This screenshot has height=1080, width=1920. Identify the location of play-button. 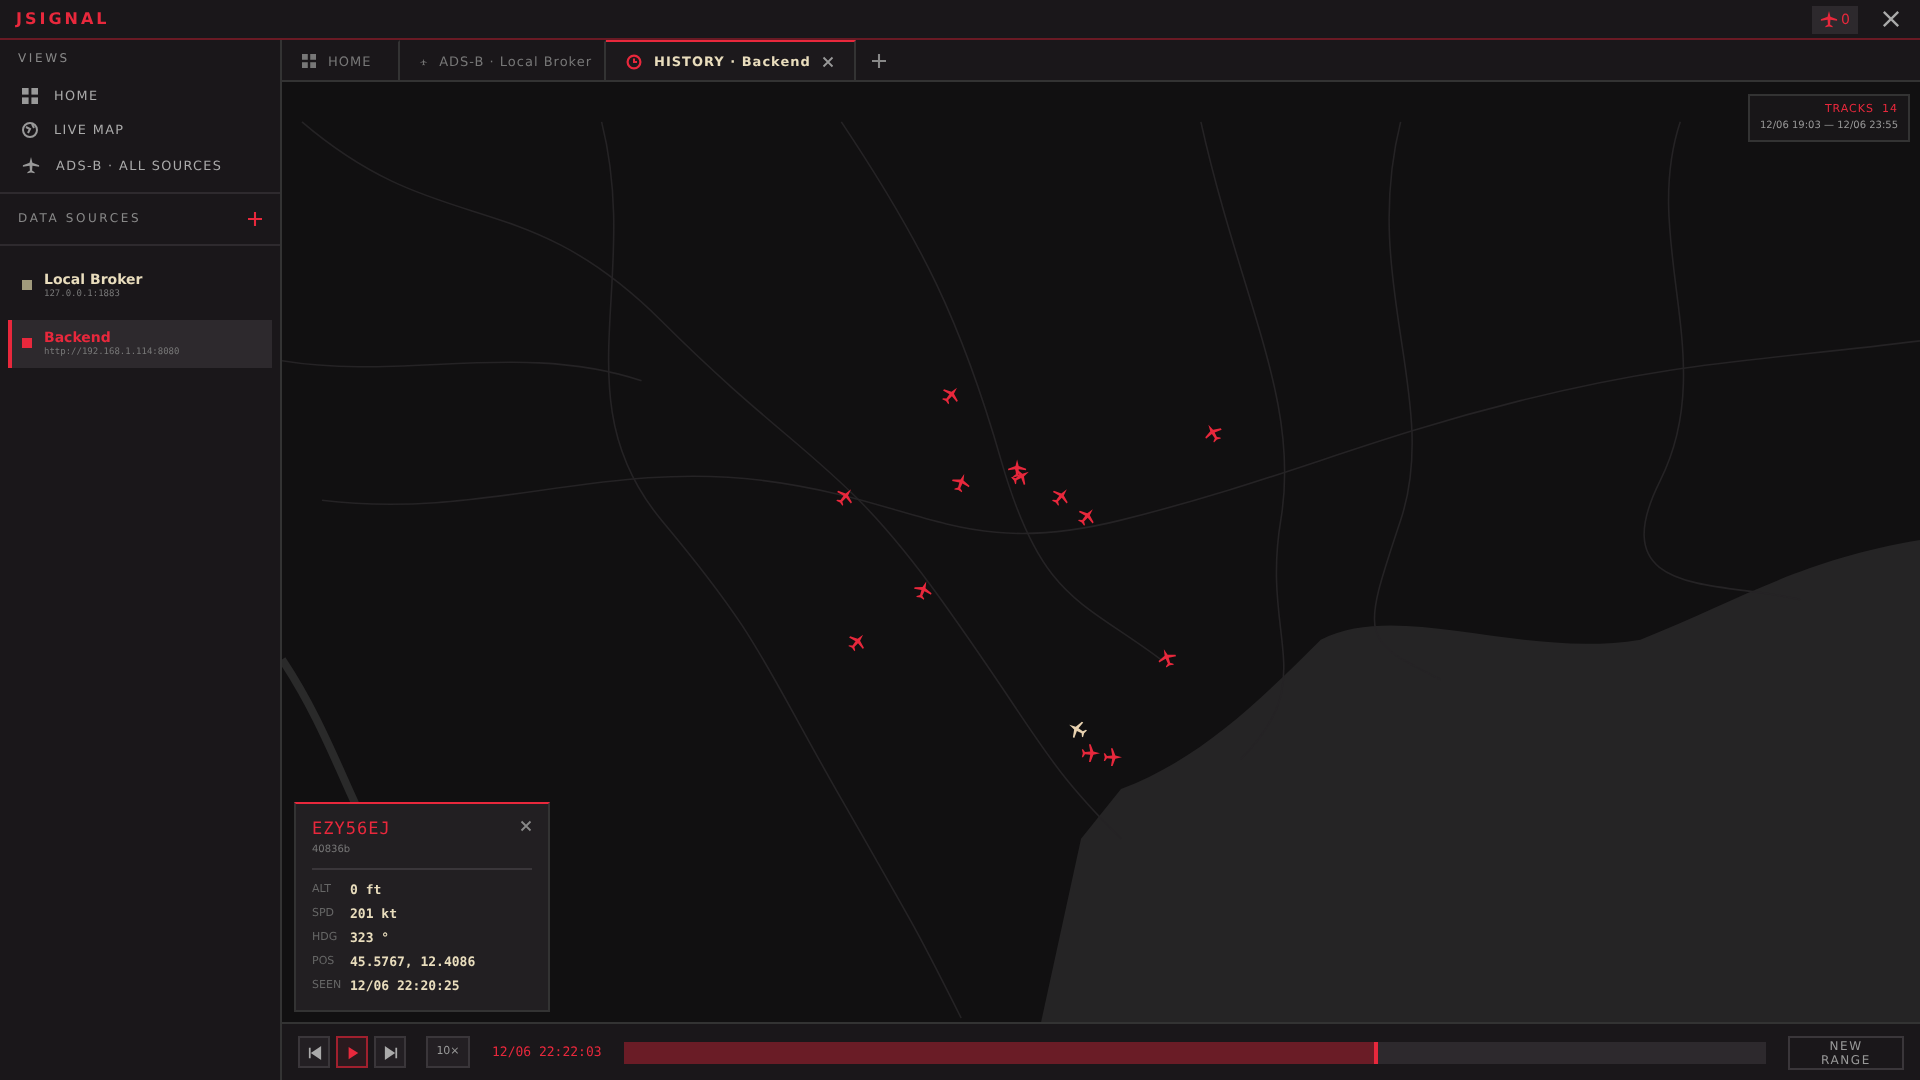
(352, 1052).